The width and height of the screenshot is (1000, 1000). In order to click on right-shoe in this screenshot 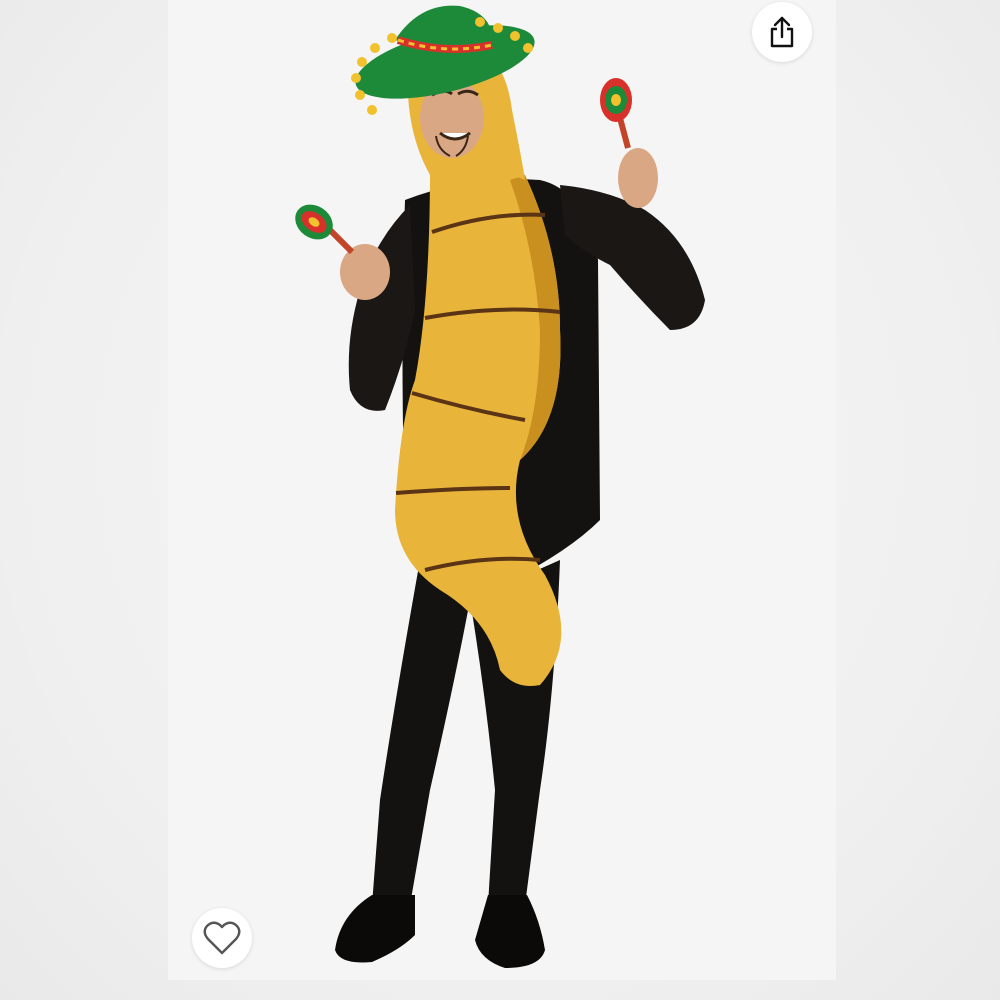, I will do `click(510, 931)`.